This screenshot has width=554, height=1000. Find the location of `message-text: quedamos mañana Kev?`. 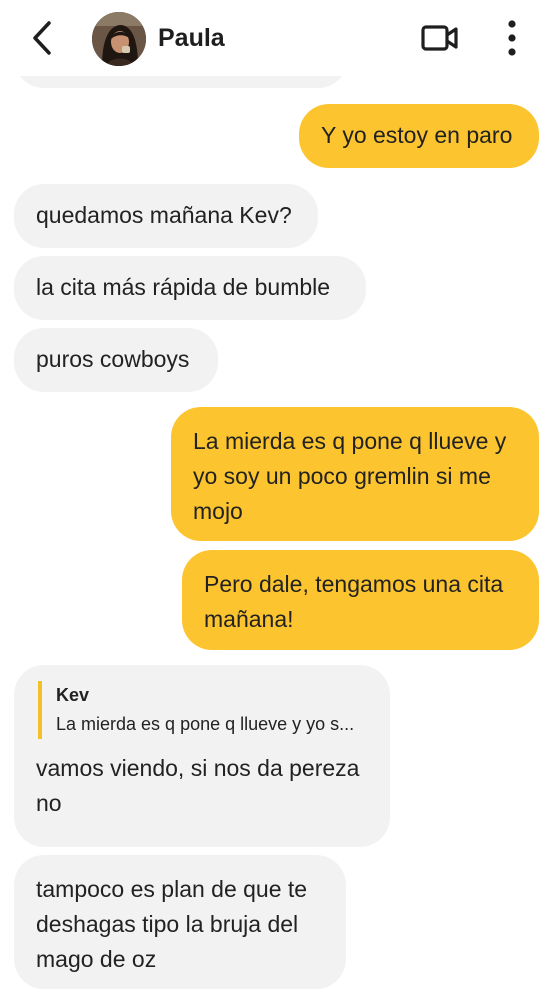

message-text: quedamos mañana Kev? is located at coordinates (164, 215).